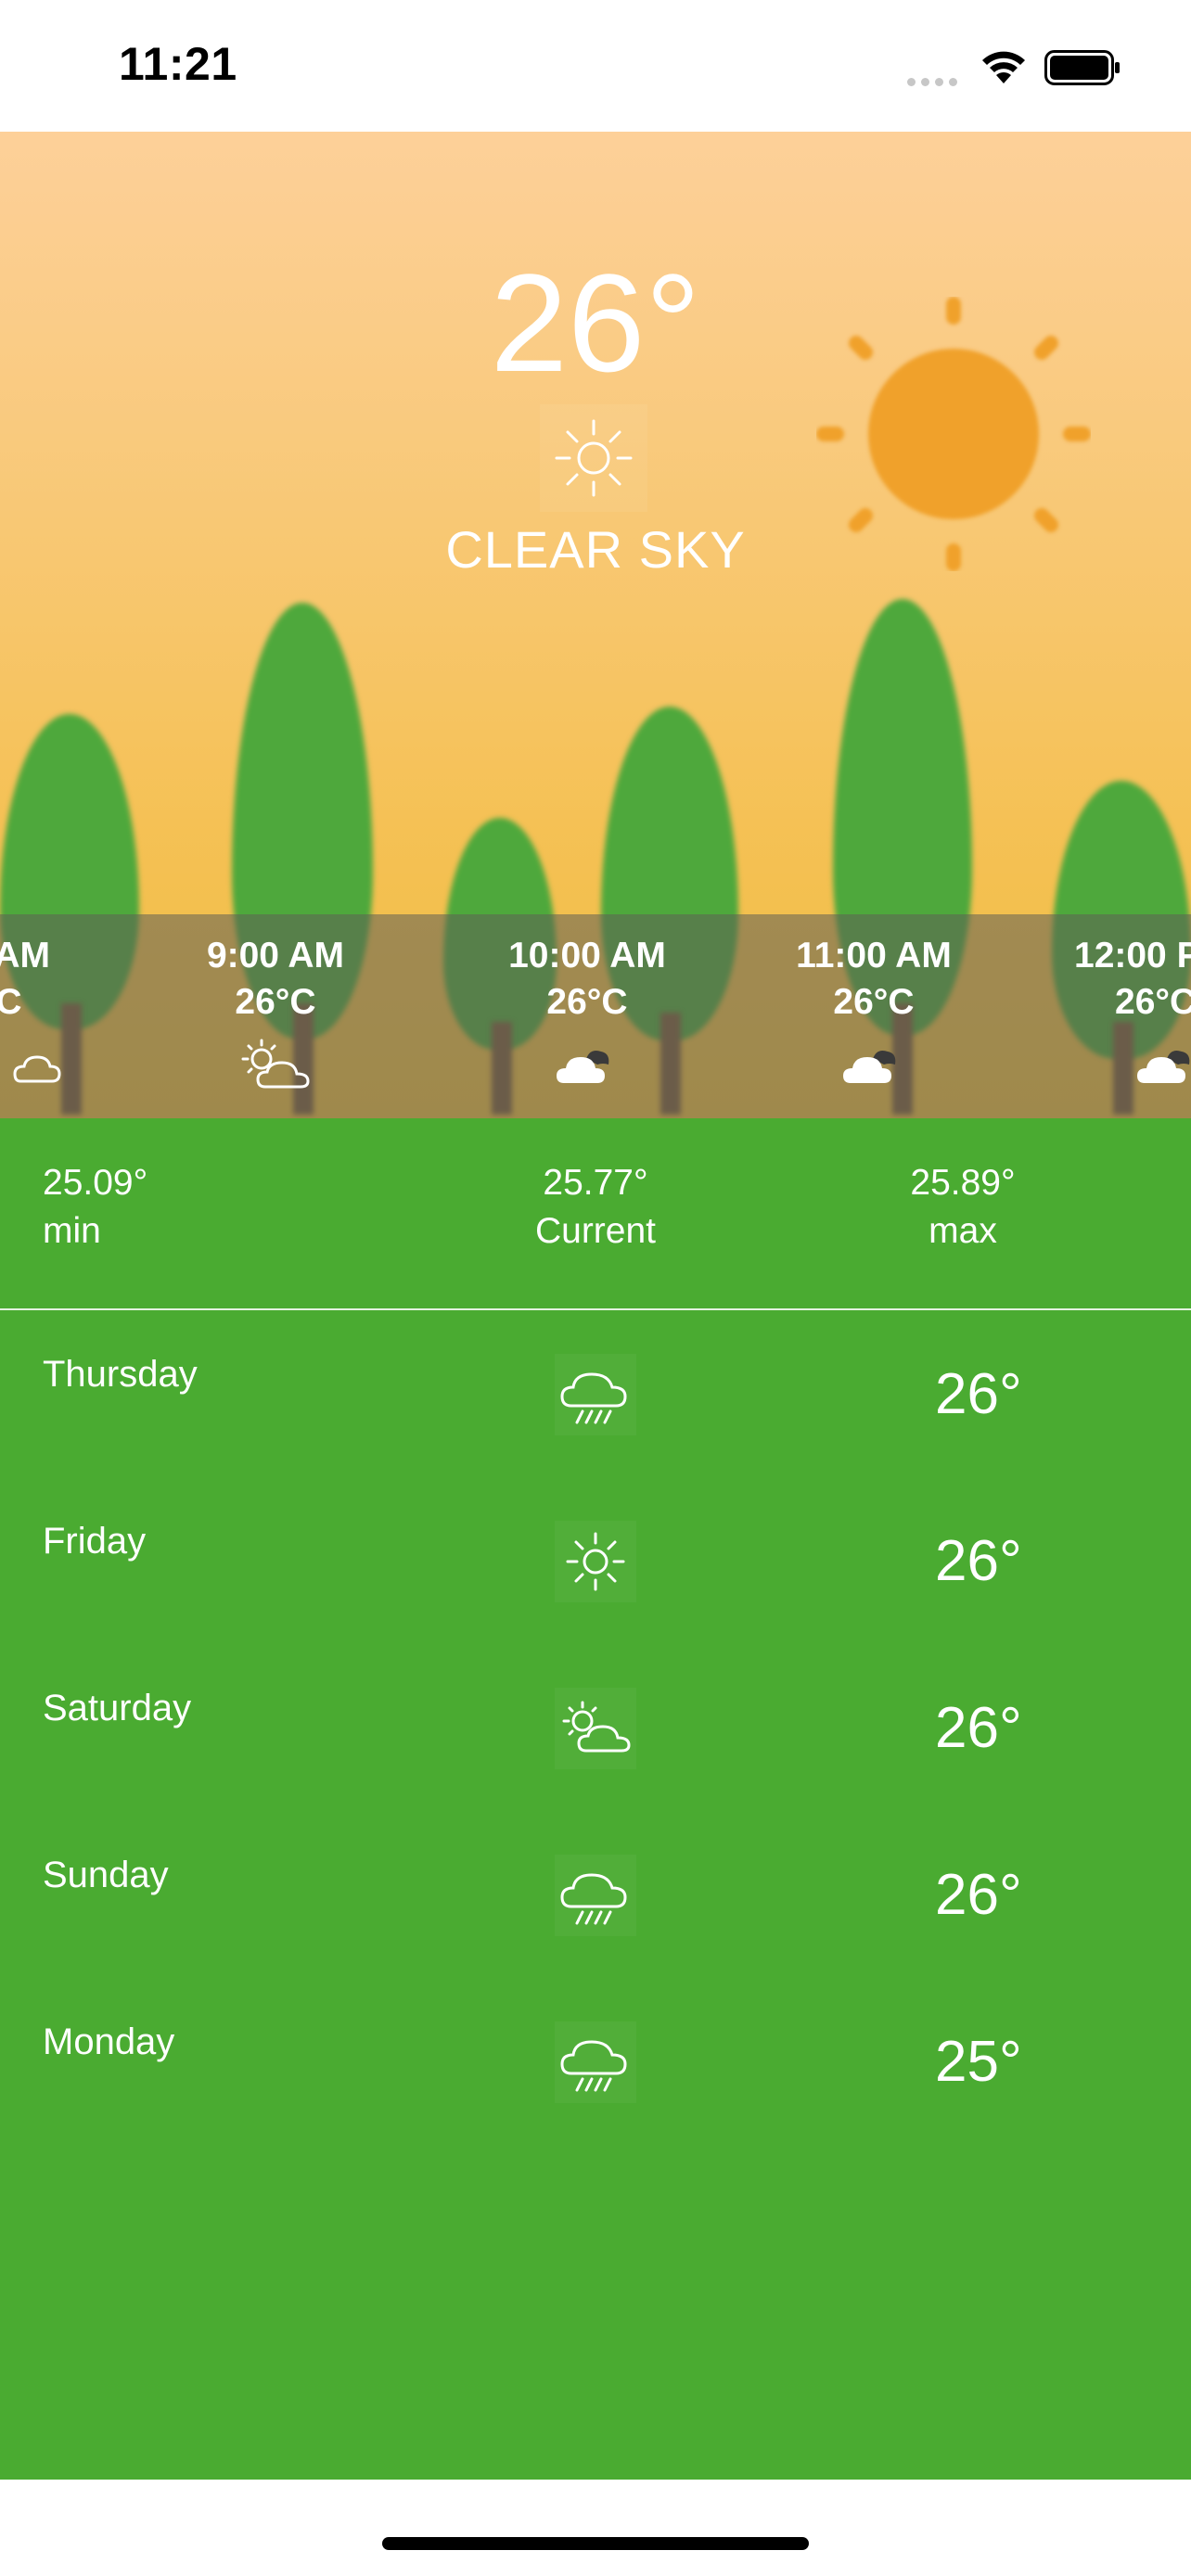 This screenshot has width=1191, height=2576. I want to click on forecast-row: Friday 26°, so click(595, 1605).